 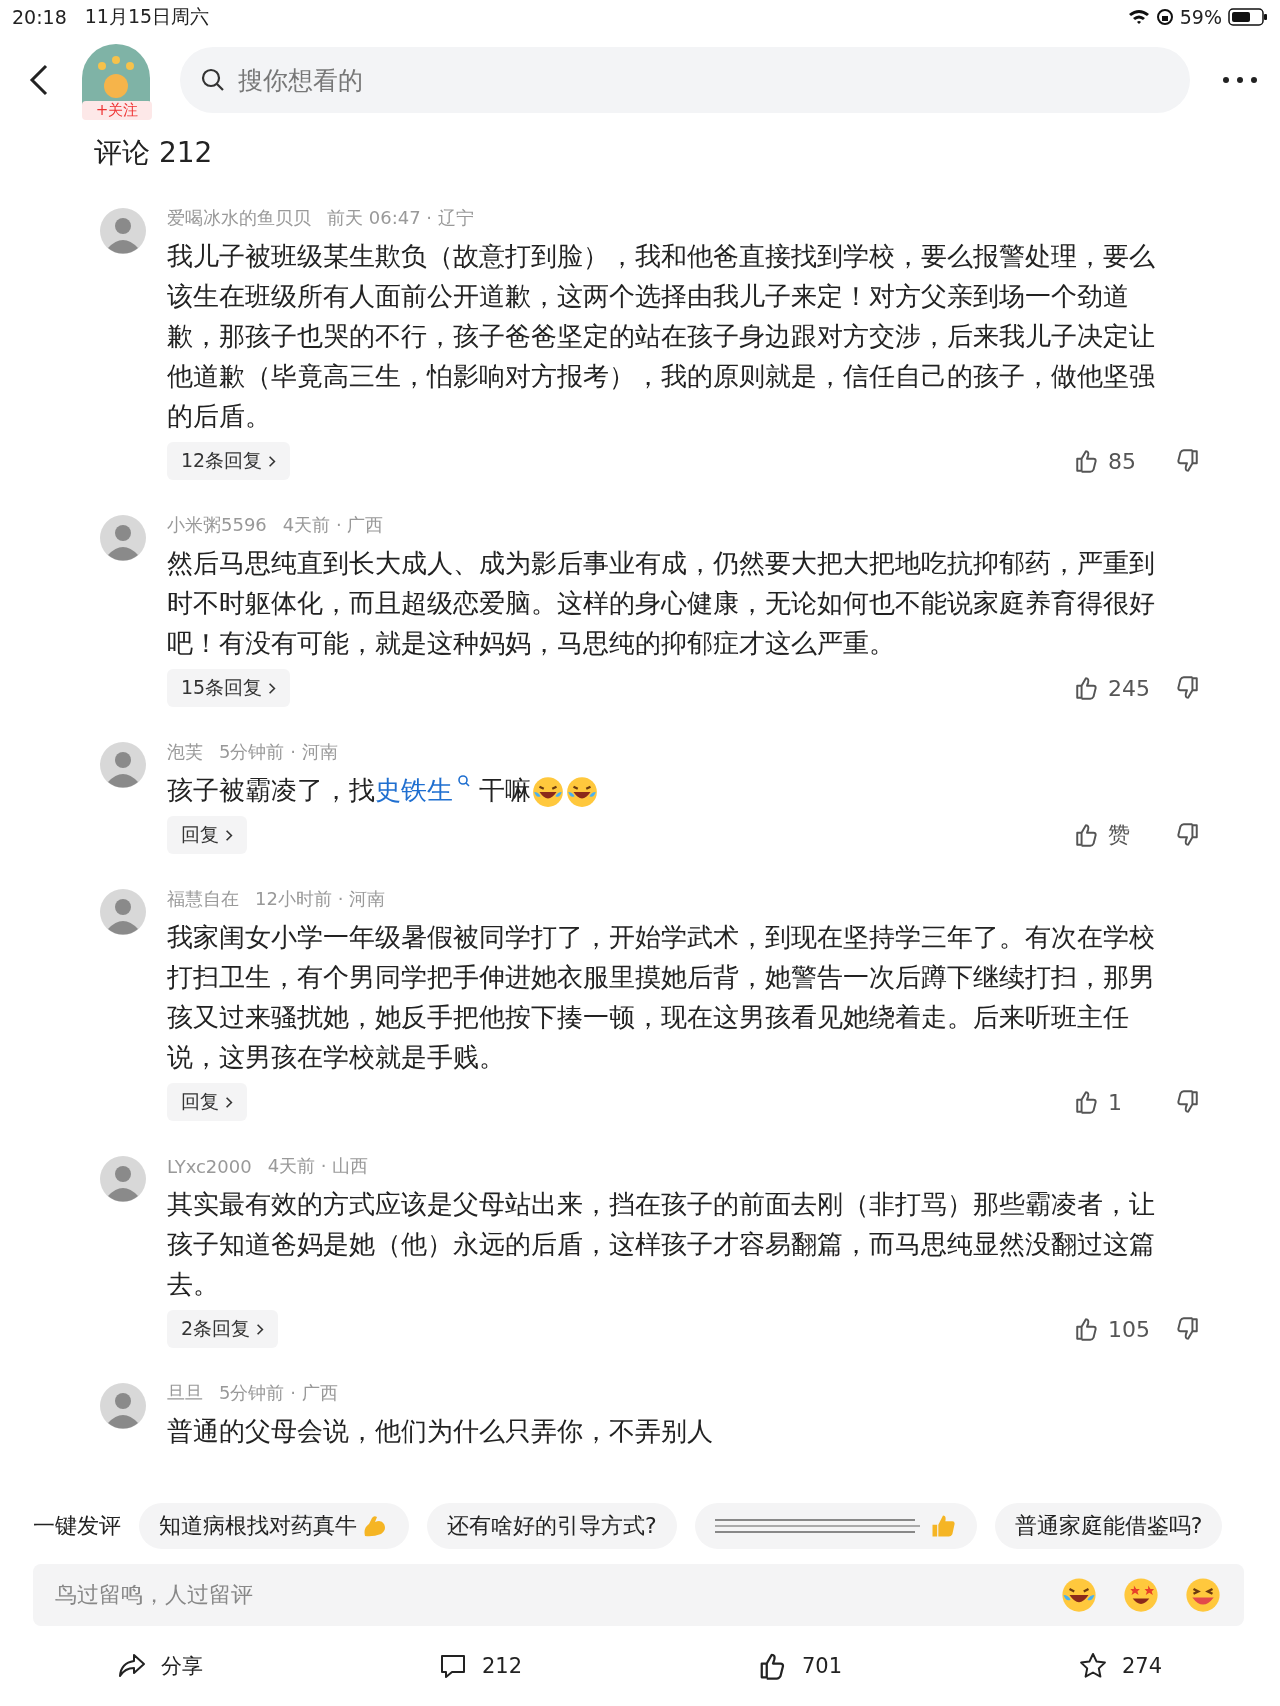 What do you see at coordinates (229, 461) in the screenshot?
I see `replies-button: 12条回复` at bounding box center [229, 461].